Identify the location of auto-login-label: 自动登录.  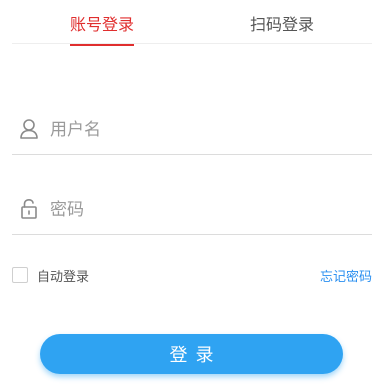
(63, 277).